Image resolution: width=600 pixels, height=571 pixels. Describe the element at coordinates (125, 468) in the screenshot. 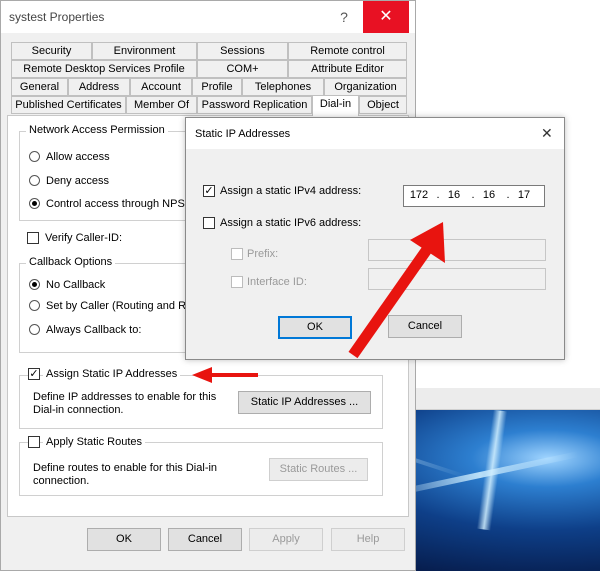

I see `static-routes-description-1: Define routes to enable for this Dial-in` at that location.